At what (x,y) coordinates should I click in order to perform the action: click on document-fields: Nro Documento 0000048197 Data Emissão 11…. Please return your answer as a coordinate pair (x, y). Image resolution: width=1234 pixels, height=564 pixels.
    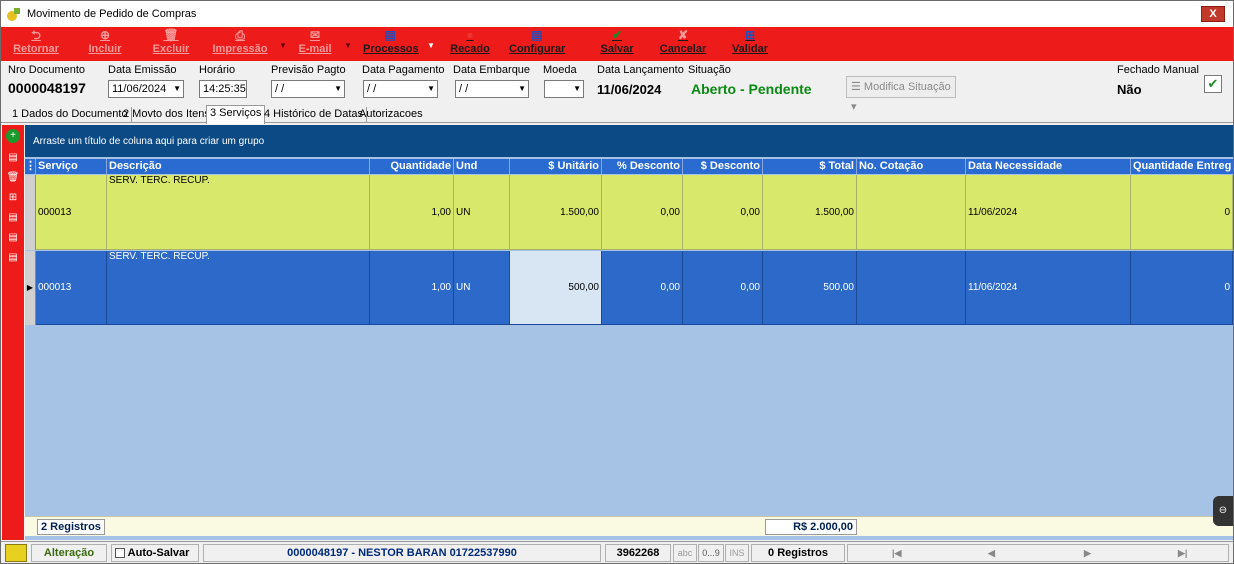
    Looking at the image, I should click on (617, 87).